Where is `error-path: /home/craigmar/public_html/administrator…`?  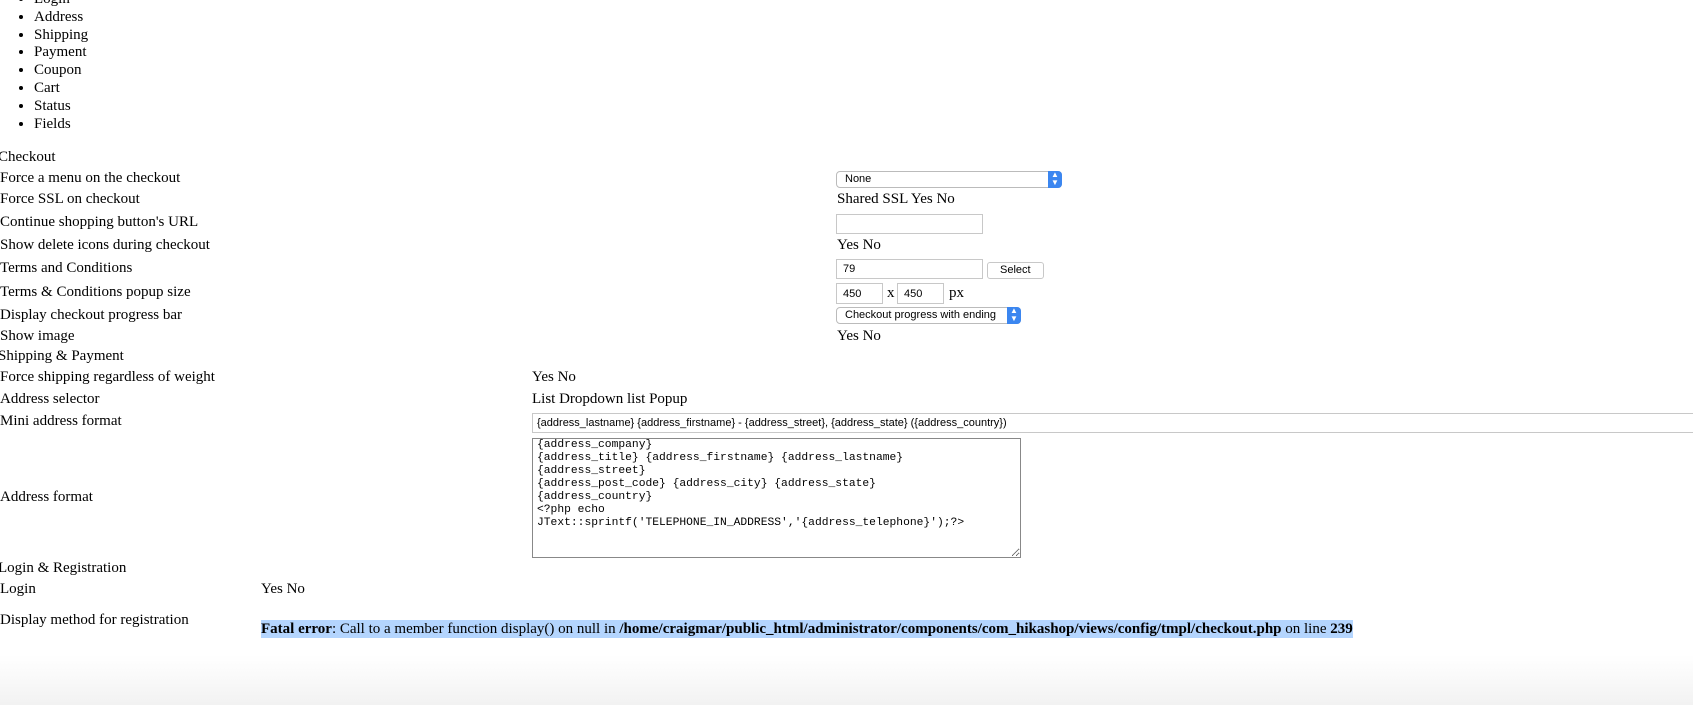 error-path: /home/craigmar/public_html/administrator… is located at coordinates (950, 629).